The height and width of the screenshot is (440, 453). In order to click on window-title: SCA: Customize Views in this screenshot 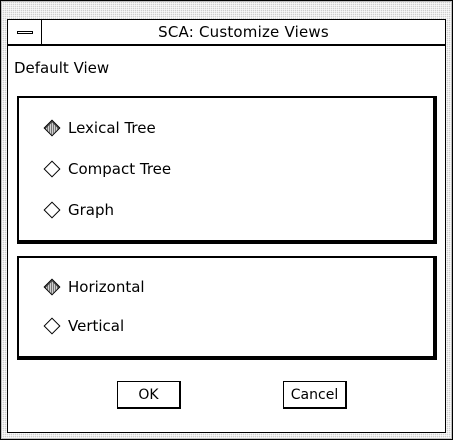, I will do `click(243, 32)`.